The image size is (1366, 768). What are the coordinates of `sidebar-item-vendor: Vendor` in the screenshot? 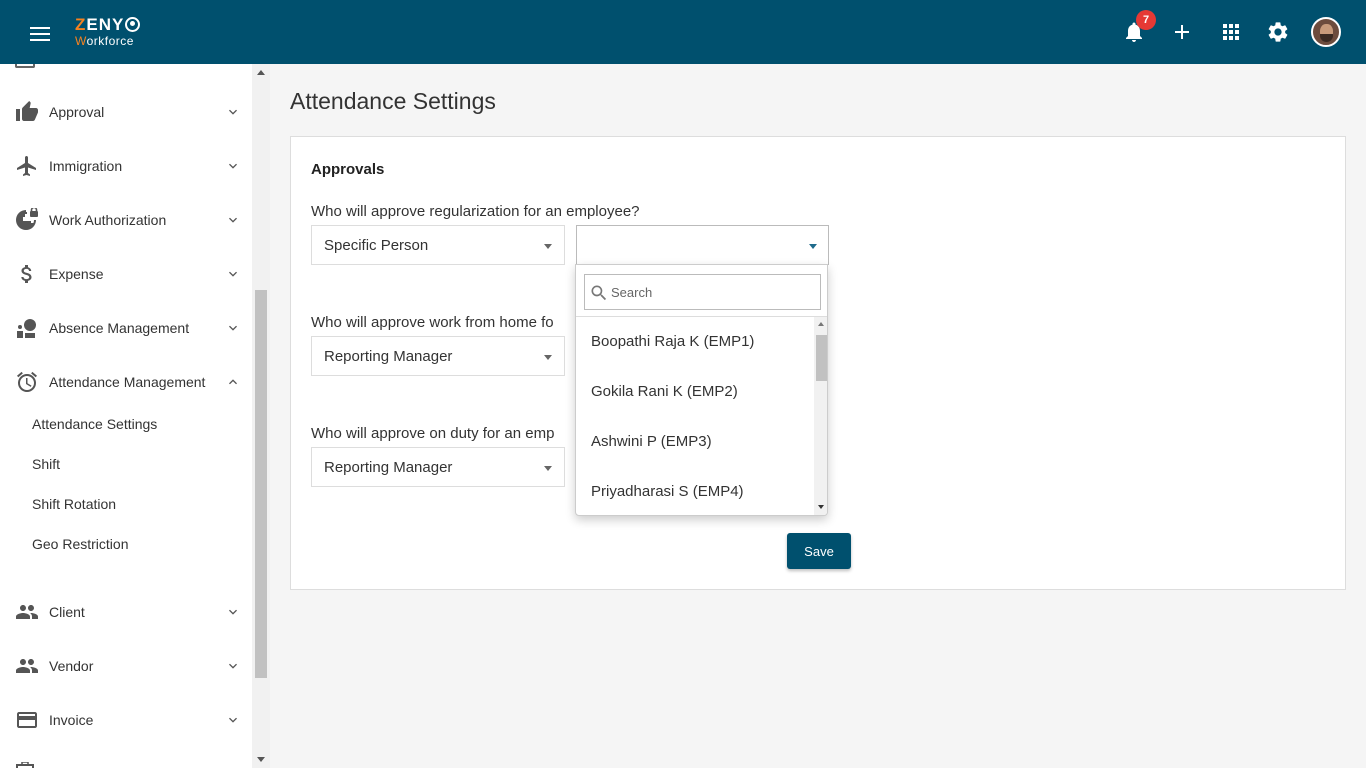 It's located at (126, 666).